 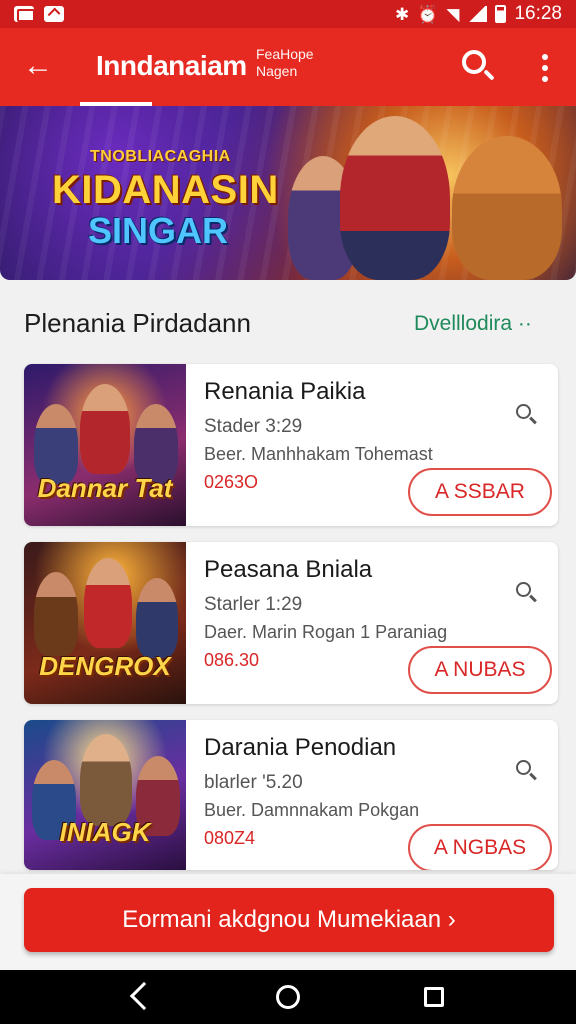 What do you see at coordinates (165, 190) in the screenshot?
I see `banner-title-line-1: KIDANASIN` at bounding box center [165, 190].